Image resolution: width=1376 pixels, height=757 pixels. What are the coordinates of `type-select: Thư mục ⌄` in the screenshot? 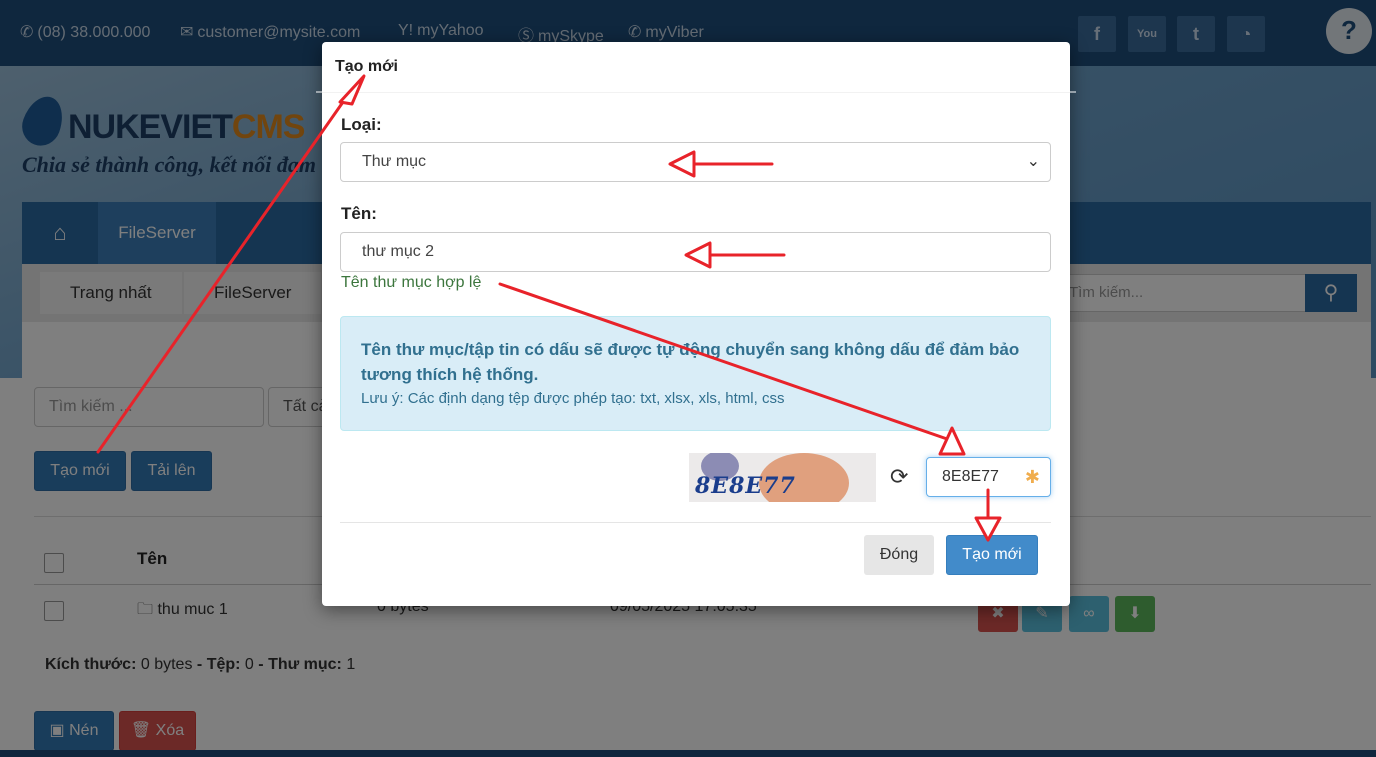 It's located at (695, 162).